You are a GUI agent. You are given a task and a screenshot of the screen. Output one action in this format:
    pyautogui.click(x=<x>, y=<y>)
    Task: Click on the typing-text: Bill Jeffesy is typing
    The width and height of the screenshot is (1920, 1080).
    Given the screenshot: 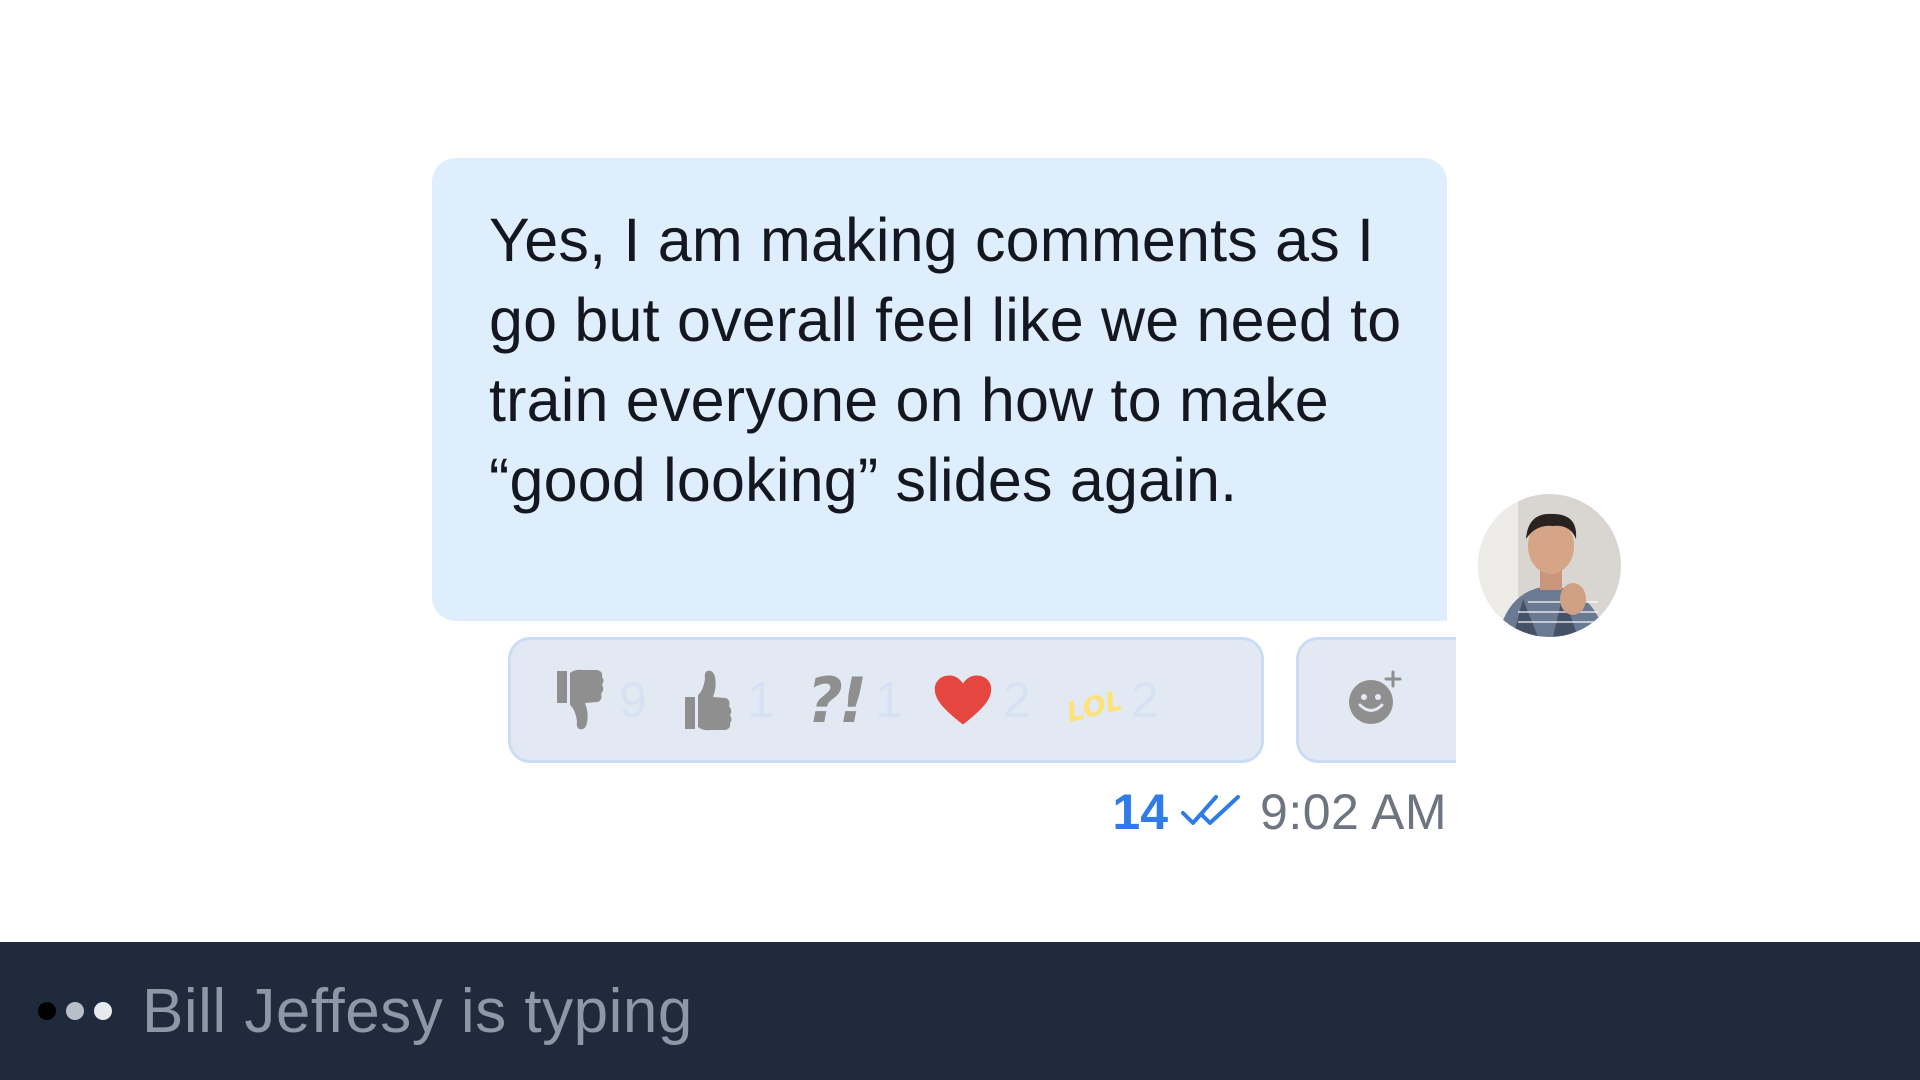 What is the action you would take?
    pyautogui.click(x=417, y=1011)
    